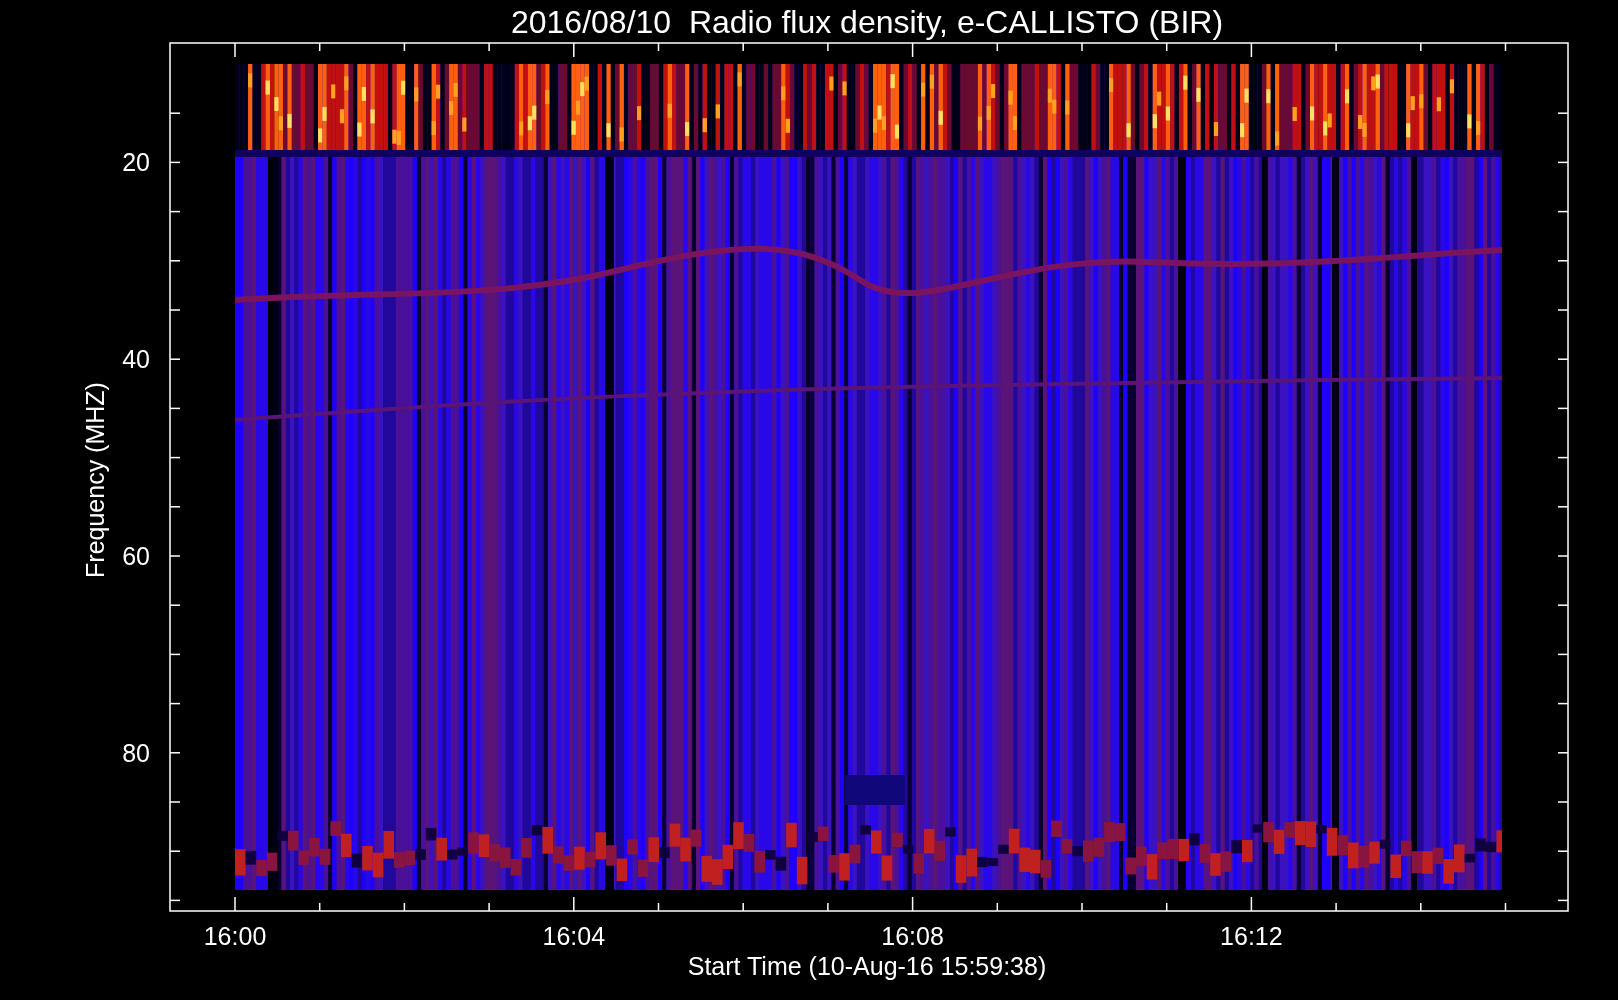 This screenshot has height=1000, width=1618. I want to click on y-tick-label: 80, so click(136, 752).